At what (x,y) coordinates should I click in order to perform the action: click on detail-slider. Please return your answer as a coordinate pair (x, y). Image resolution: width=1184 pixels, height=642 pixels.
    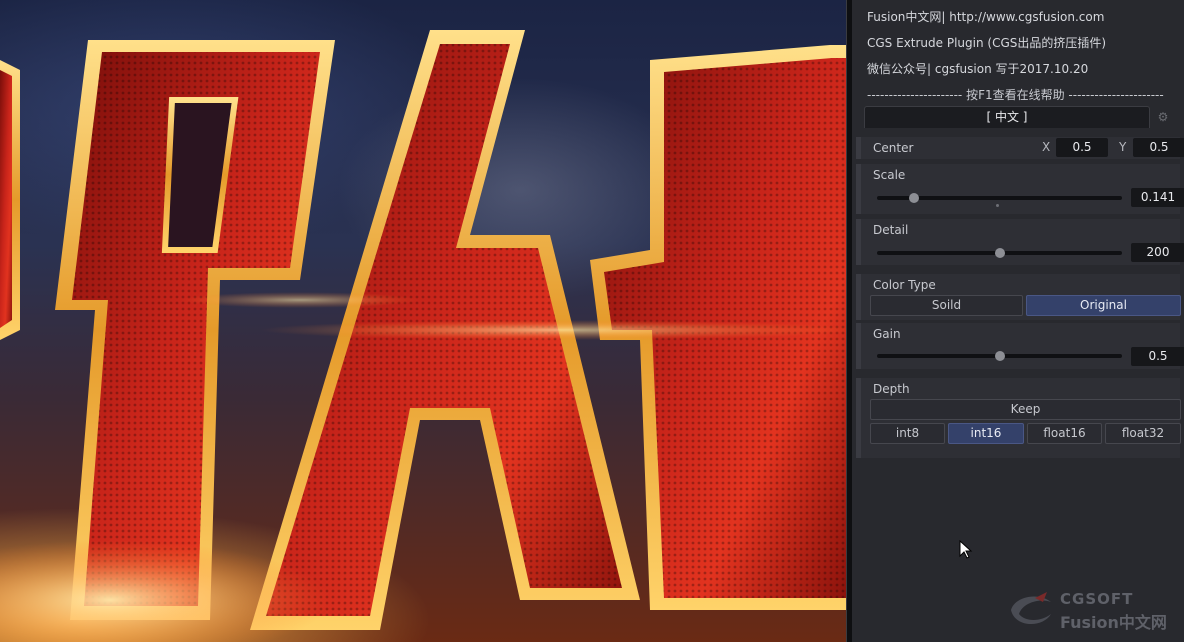
    Looking at the image, I should click on (999, 253).